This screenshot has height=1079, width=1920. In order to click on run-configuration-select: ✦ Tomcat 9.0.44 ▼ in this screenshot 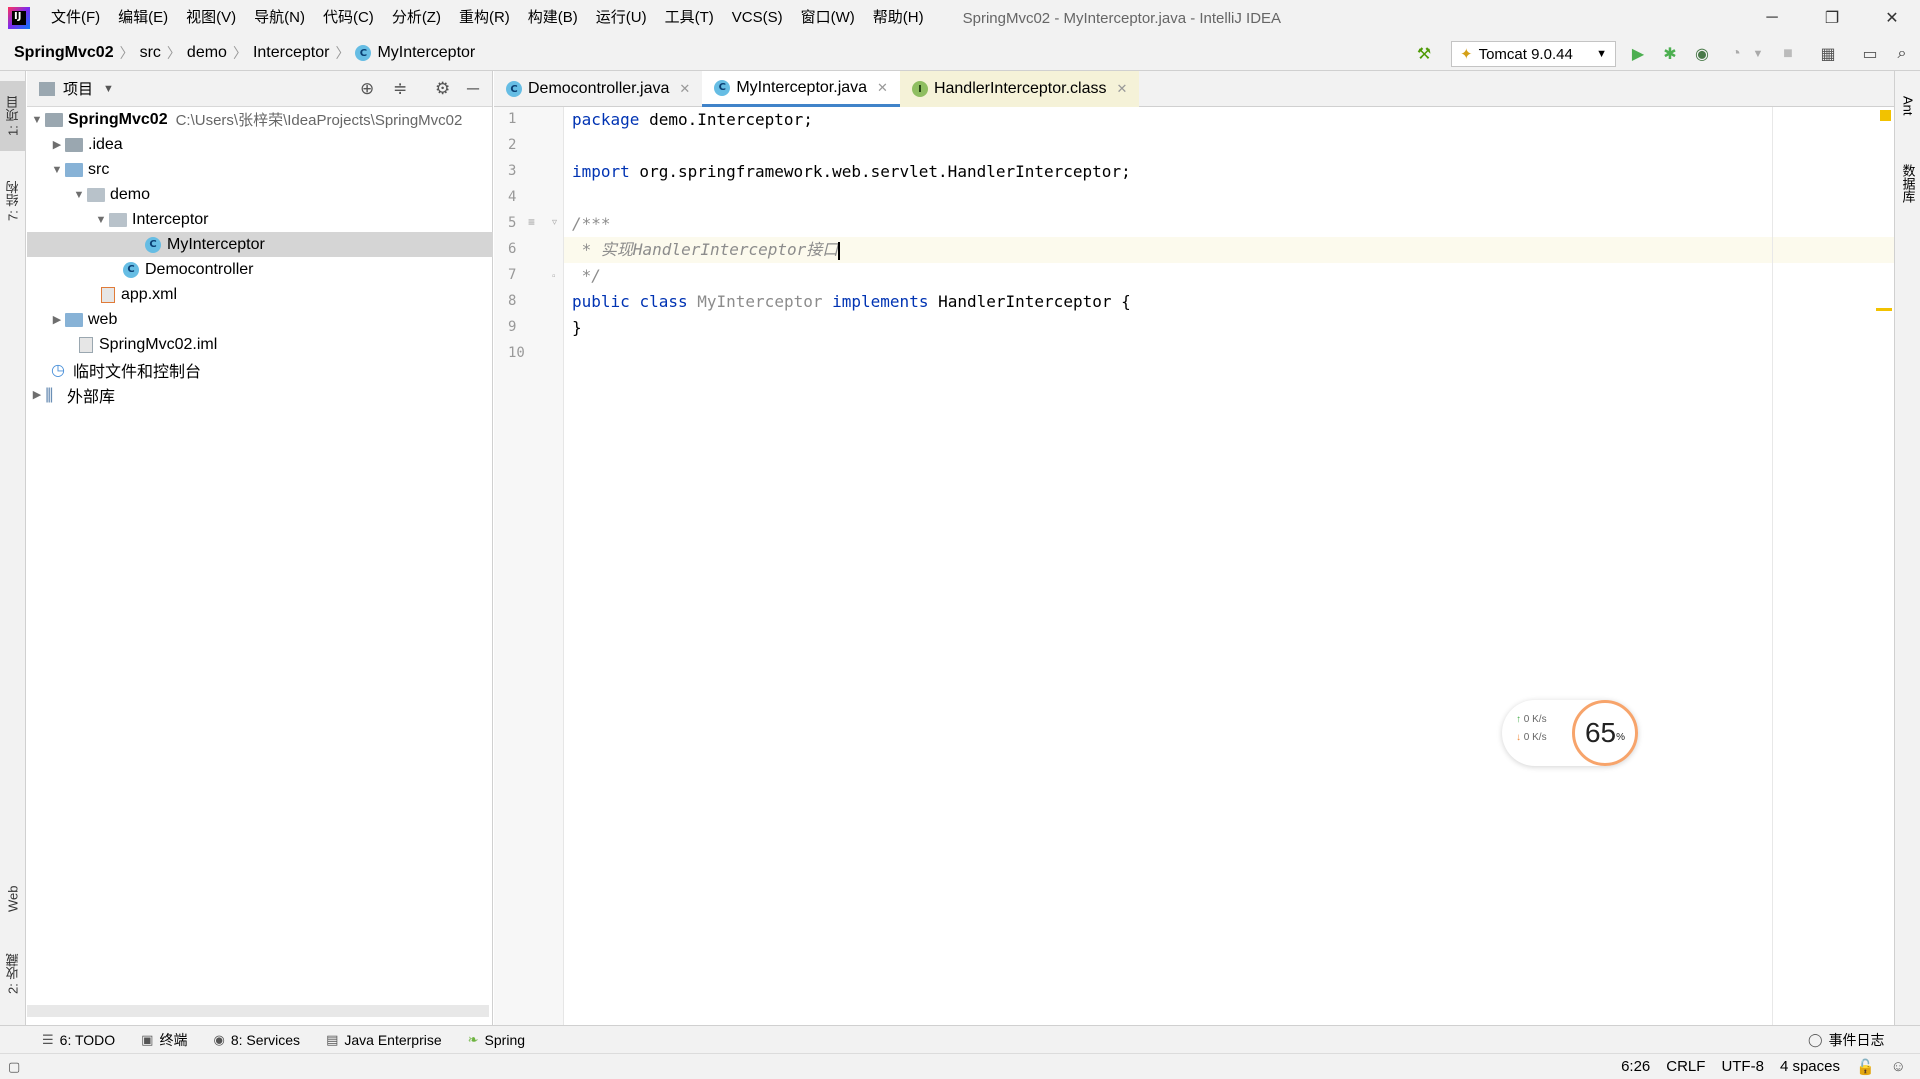, I will do `click(1533, 54)`.